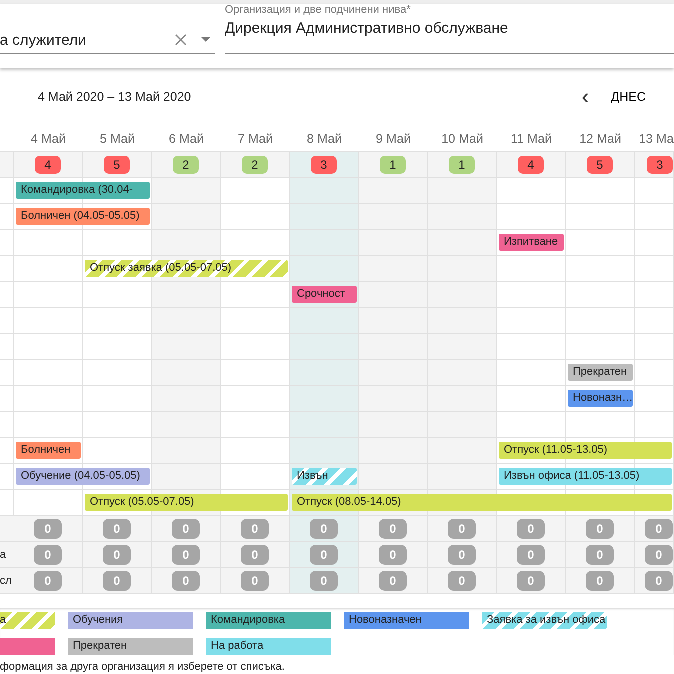 The image size is (674, 674). I want to click on day-header: 13 Ма, so click(656, 139).